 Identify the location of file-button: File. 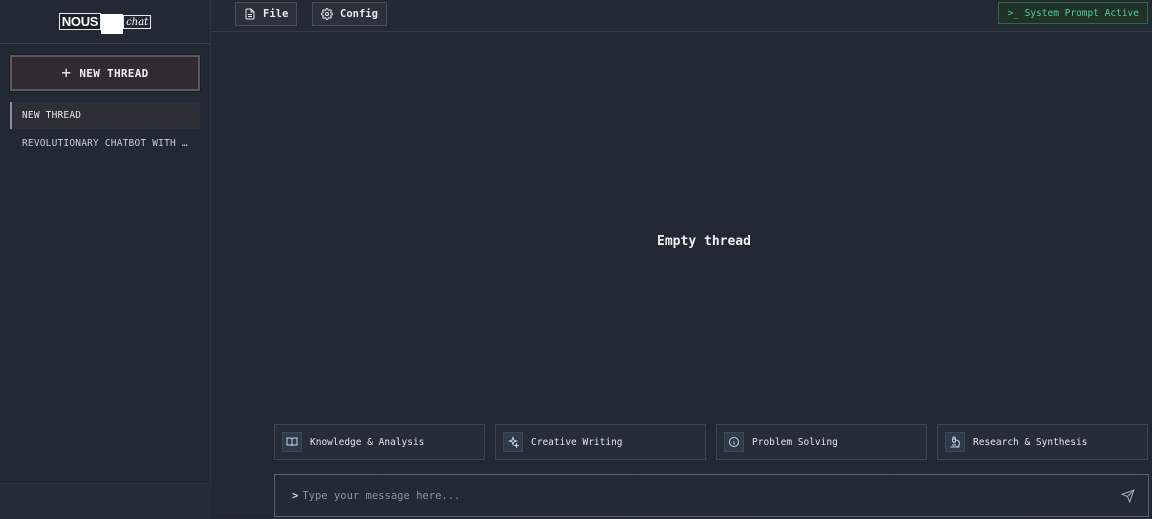
(266, 14).